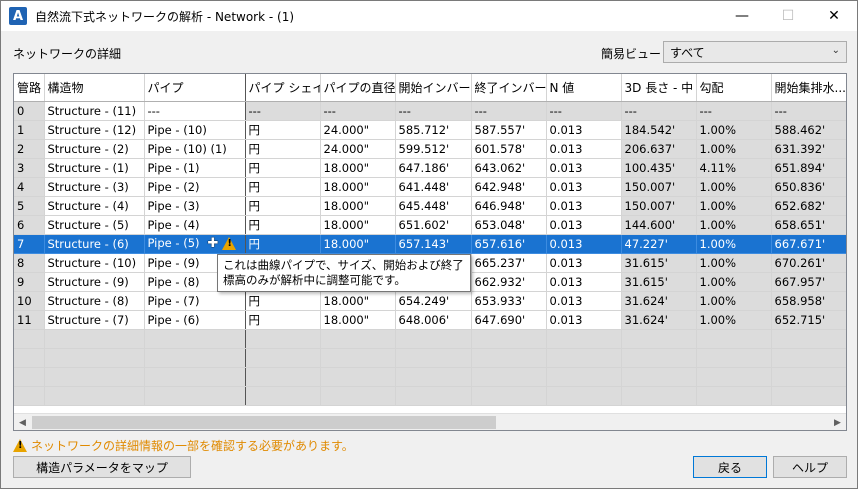  What do you see at coordinates (29, 263) in the screenshot?
I see `table-cell: 8` at bounding box center [29, 263].